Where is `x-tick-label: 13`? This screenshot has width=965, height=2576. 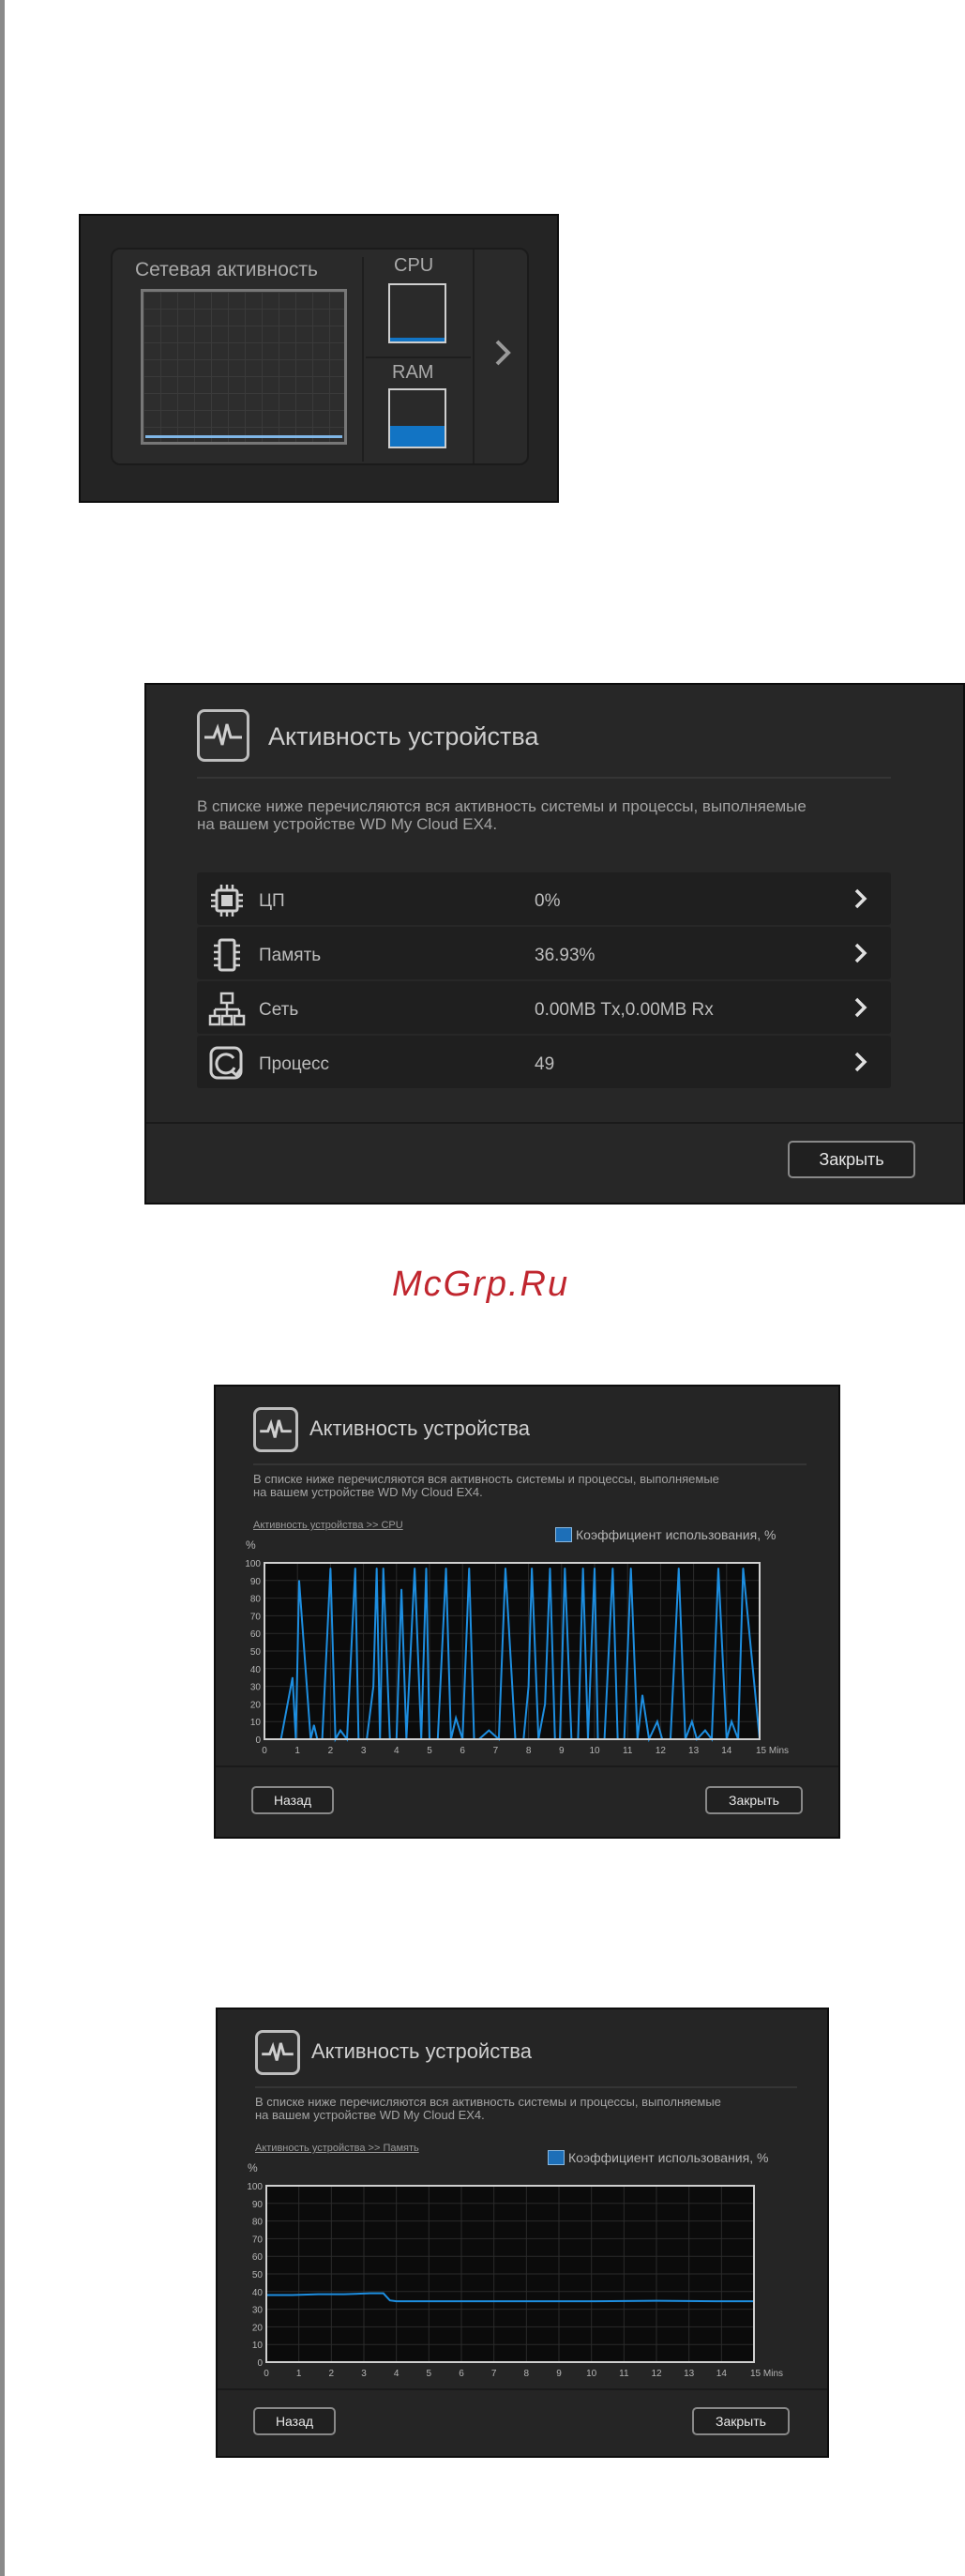
x-tick-label: 13 is located at coordinates (694, 1751).